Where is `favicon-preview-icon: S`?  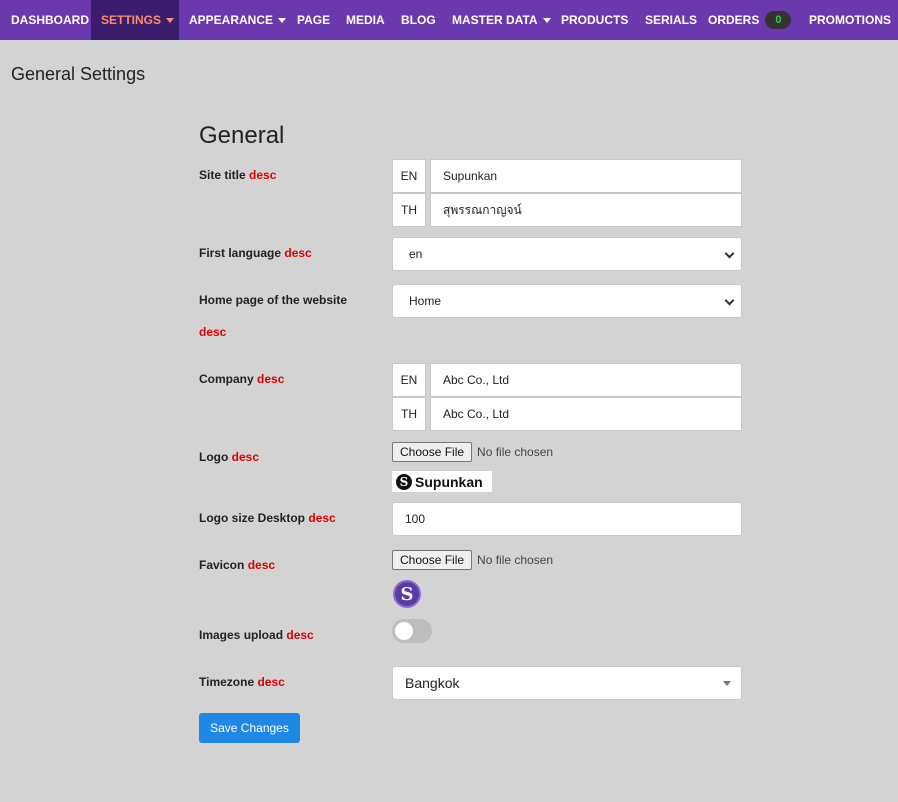
favicon-preview-icon: S is located at coordinates (407, 594).